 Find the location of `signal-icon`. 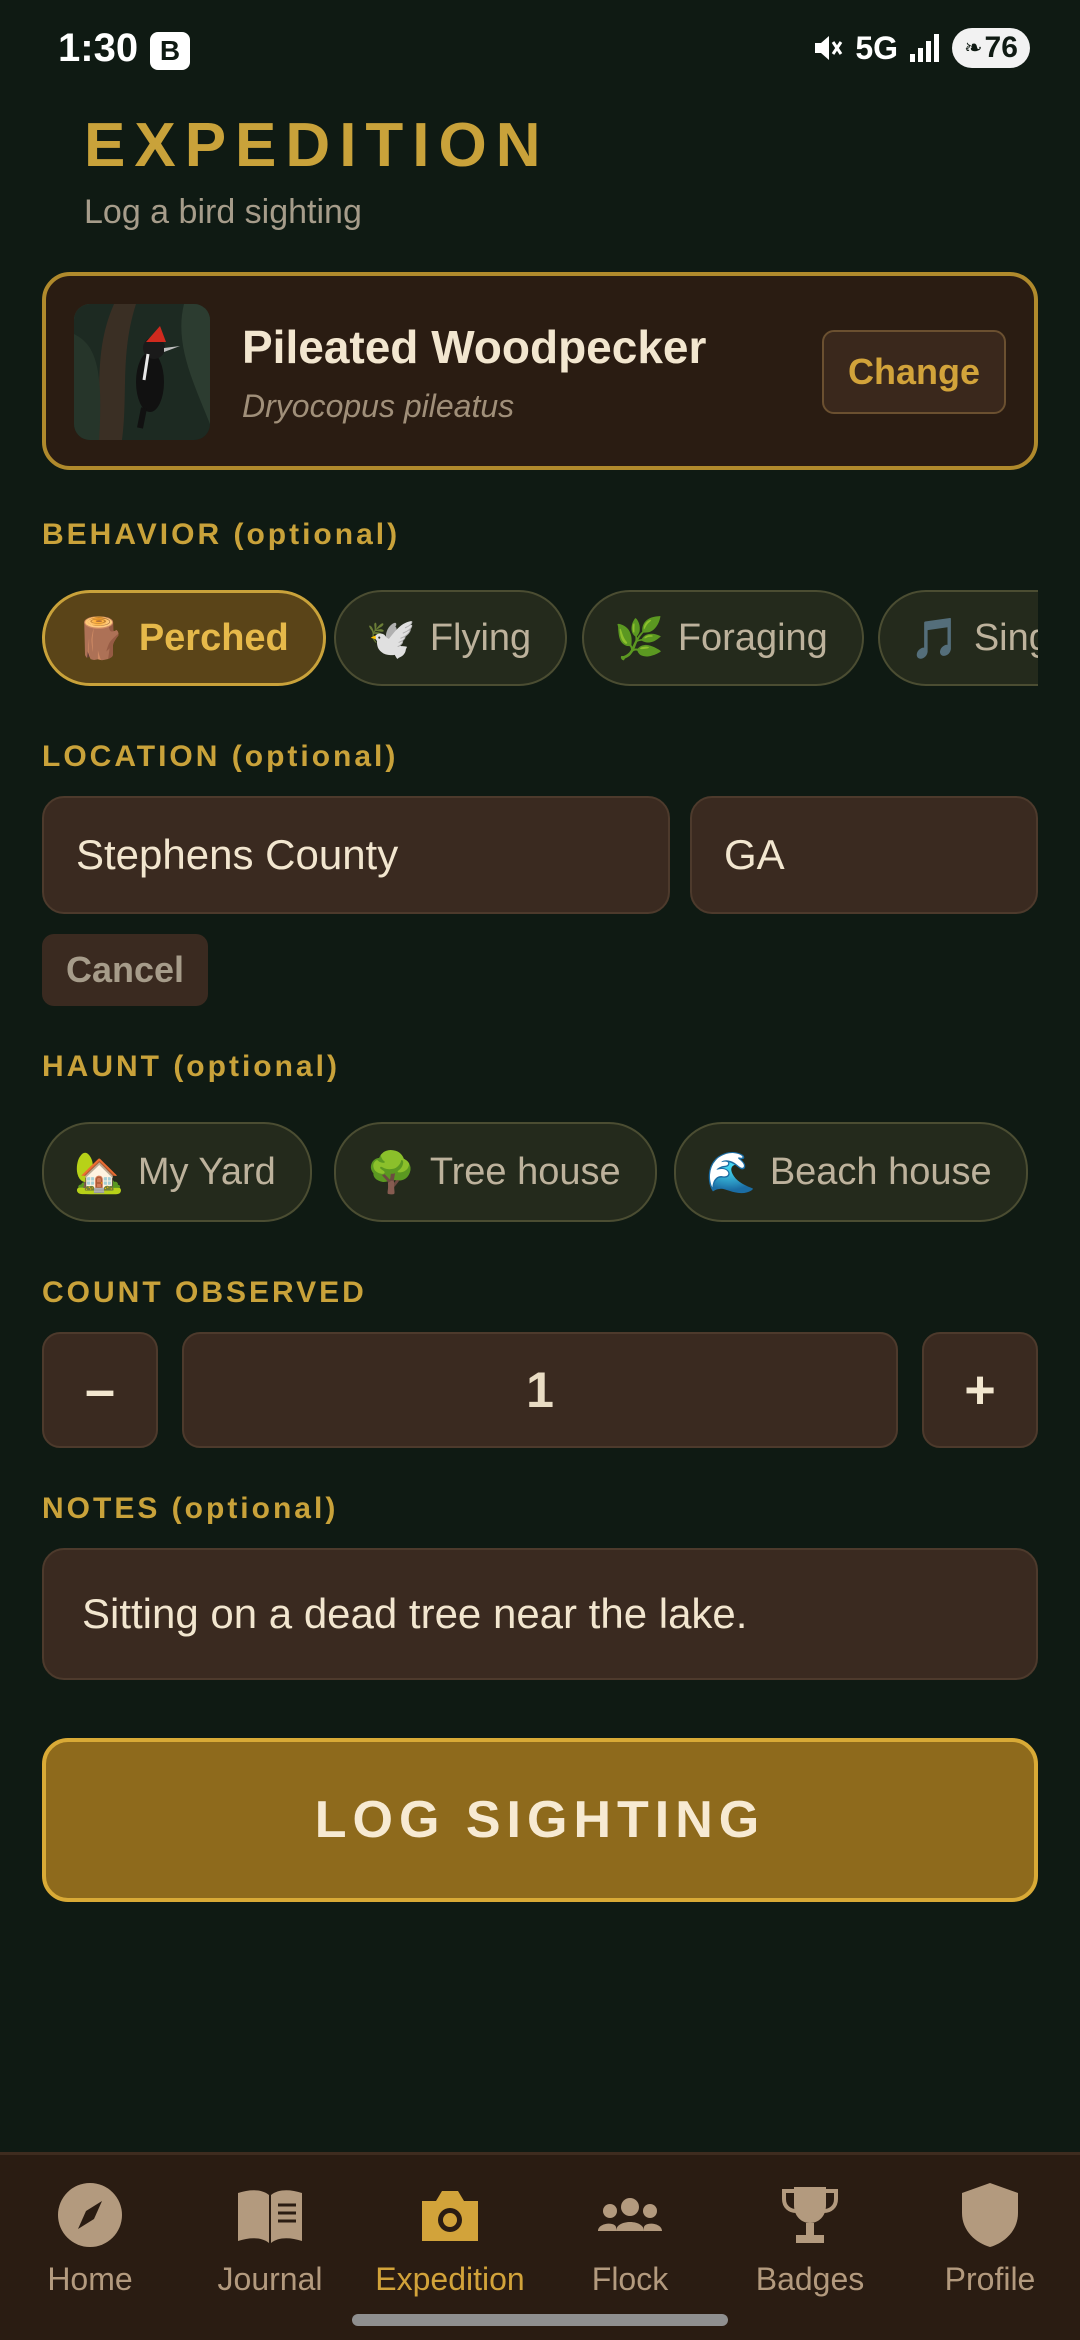

signal-icon is located at coordinates (924, 48).